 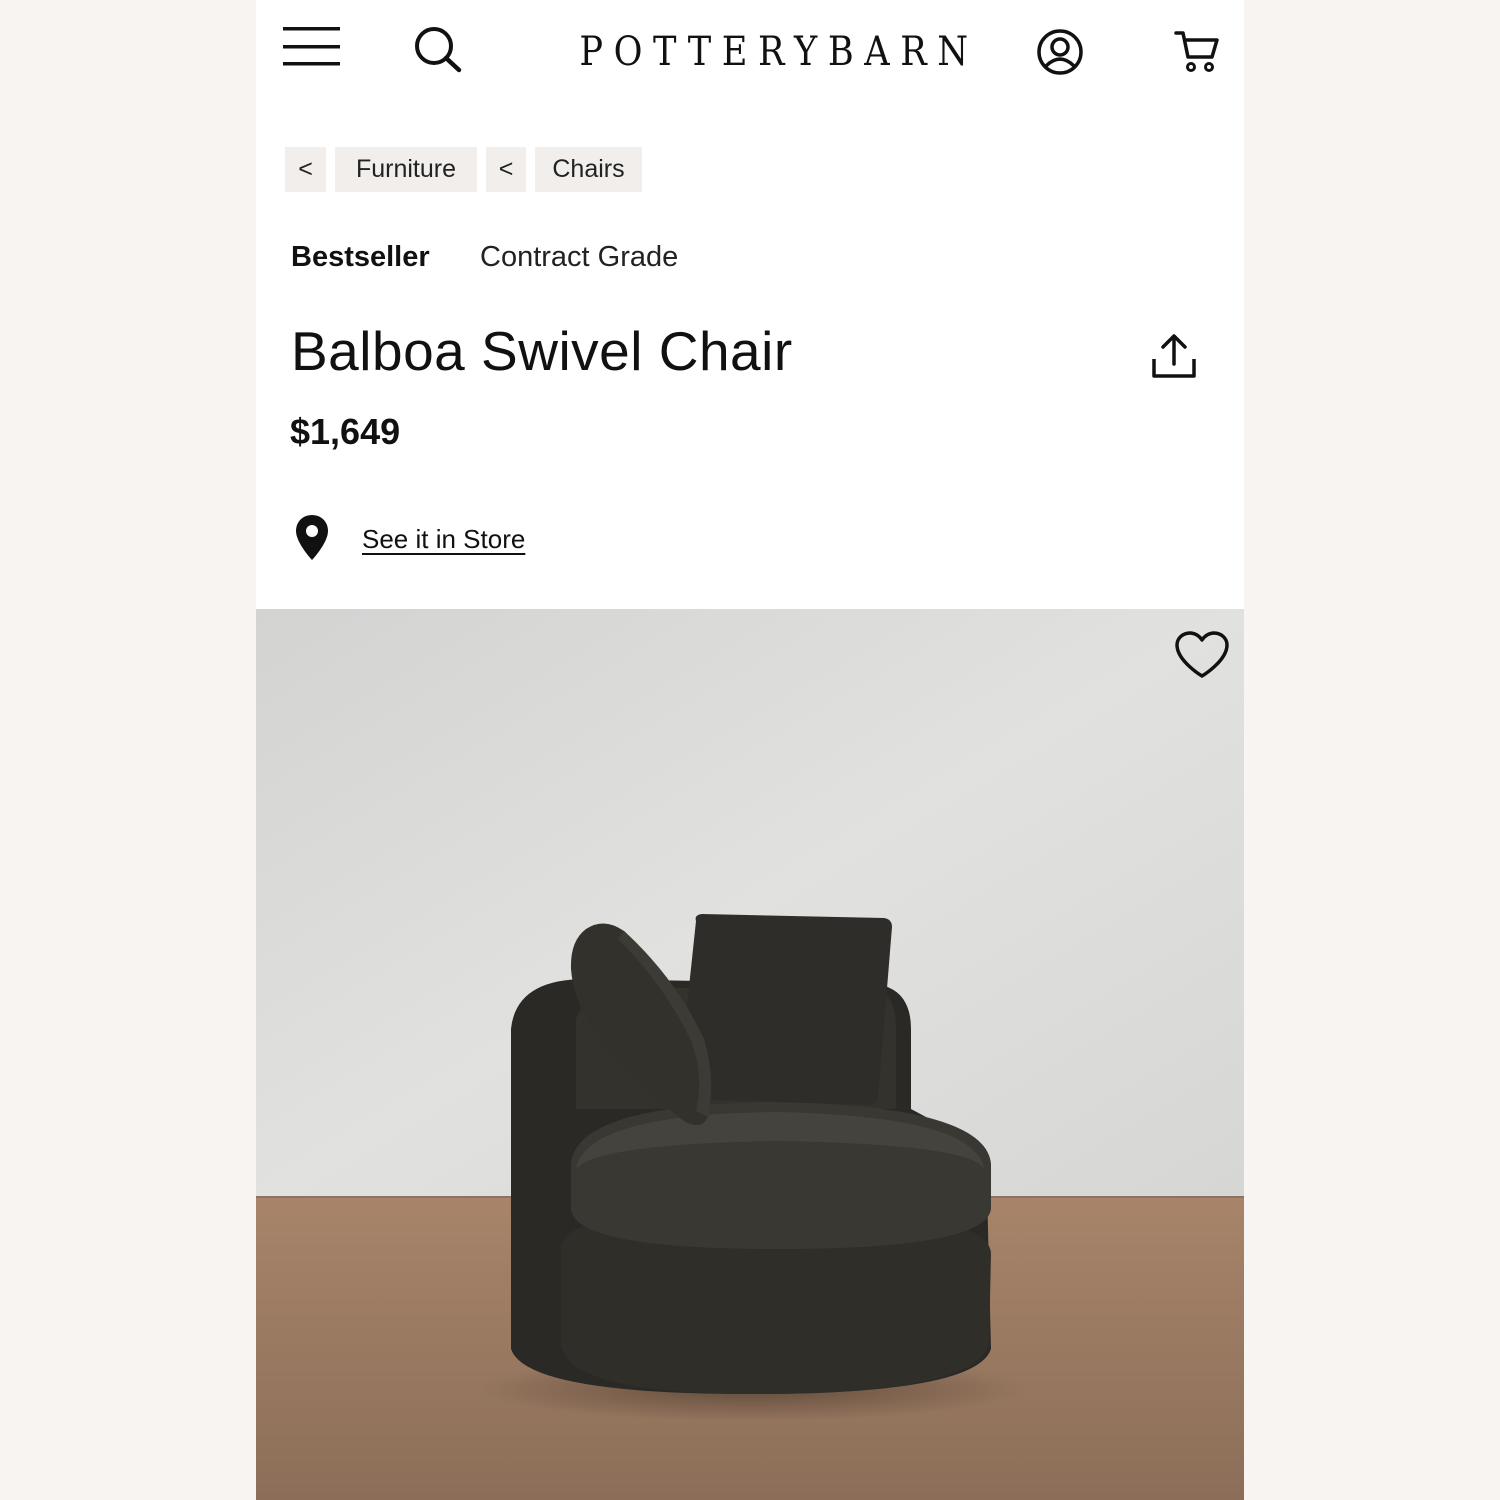 What do you see at coordinates (773, 52) in the screenshot?
I see `brand-logo: POTTERYBARN` at bounding box center [773, 52].